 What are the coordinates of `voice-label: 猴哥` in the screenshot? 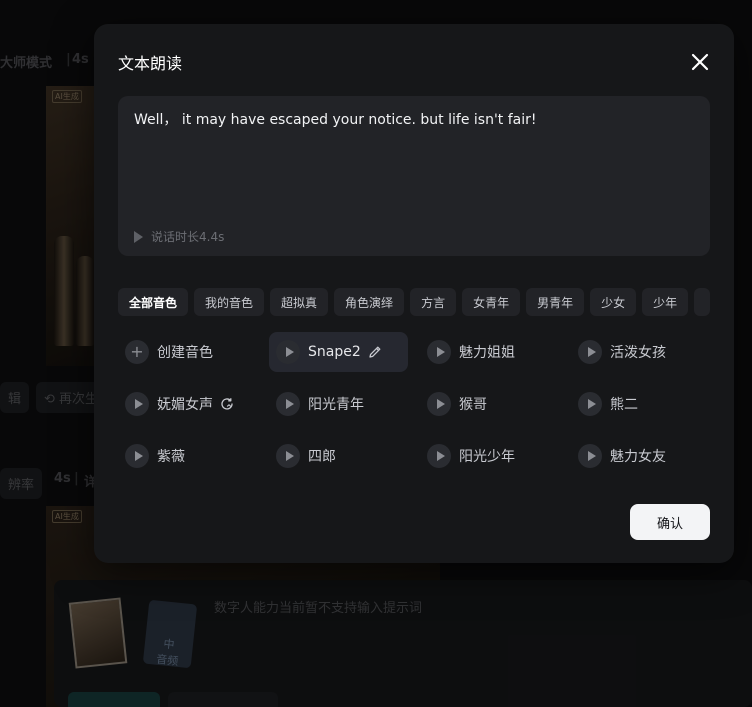 It's located at (473, 405).